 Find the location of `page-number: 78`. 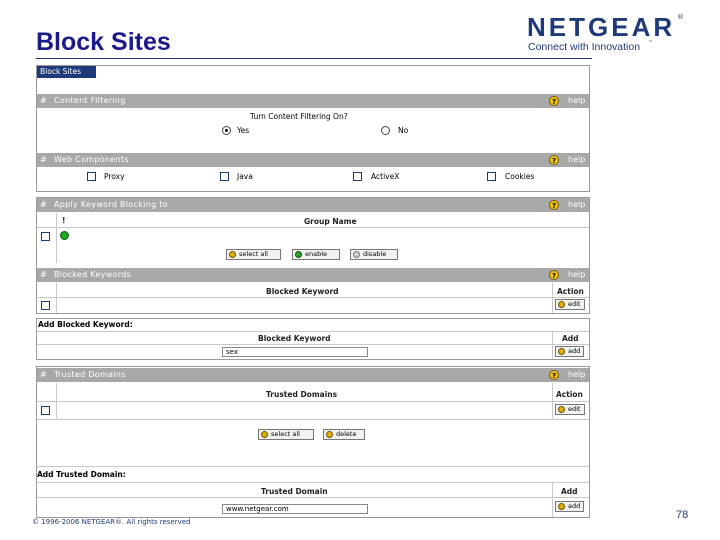

page-number: 78 is located at coordinates (682, 515).